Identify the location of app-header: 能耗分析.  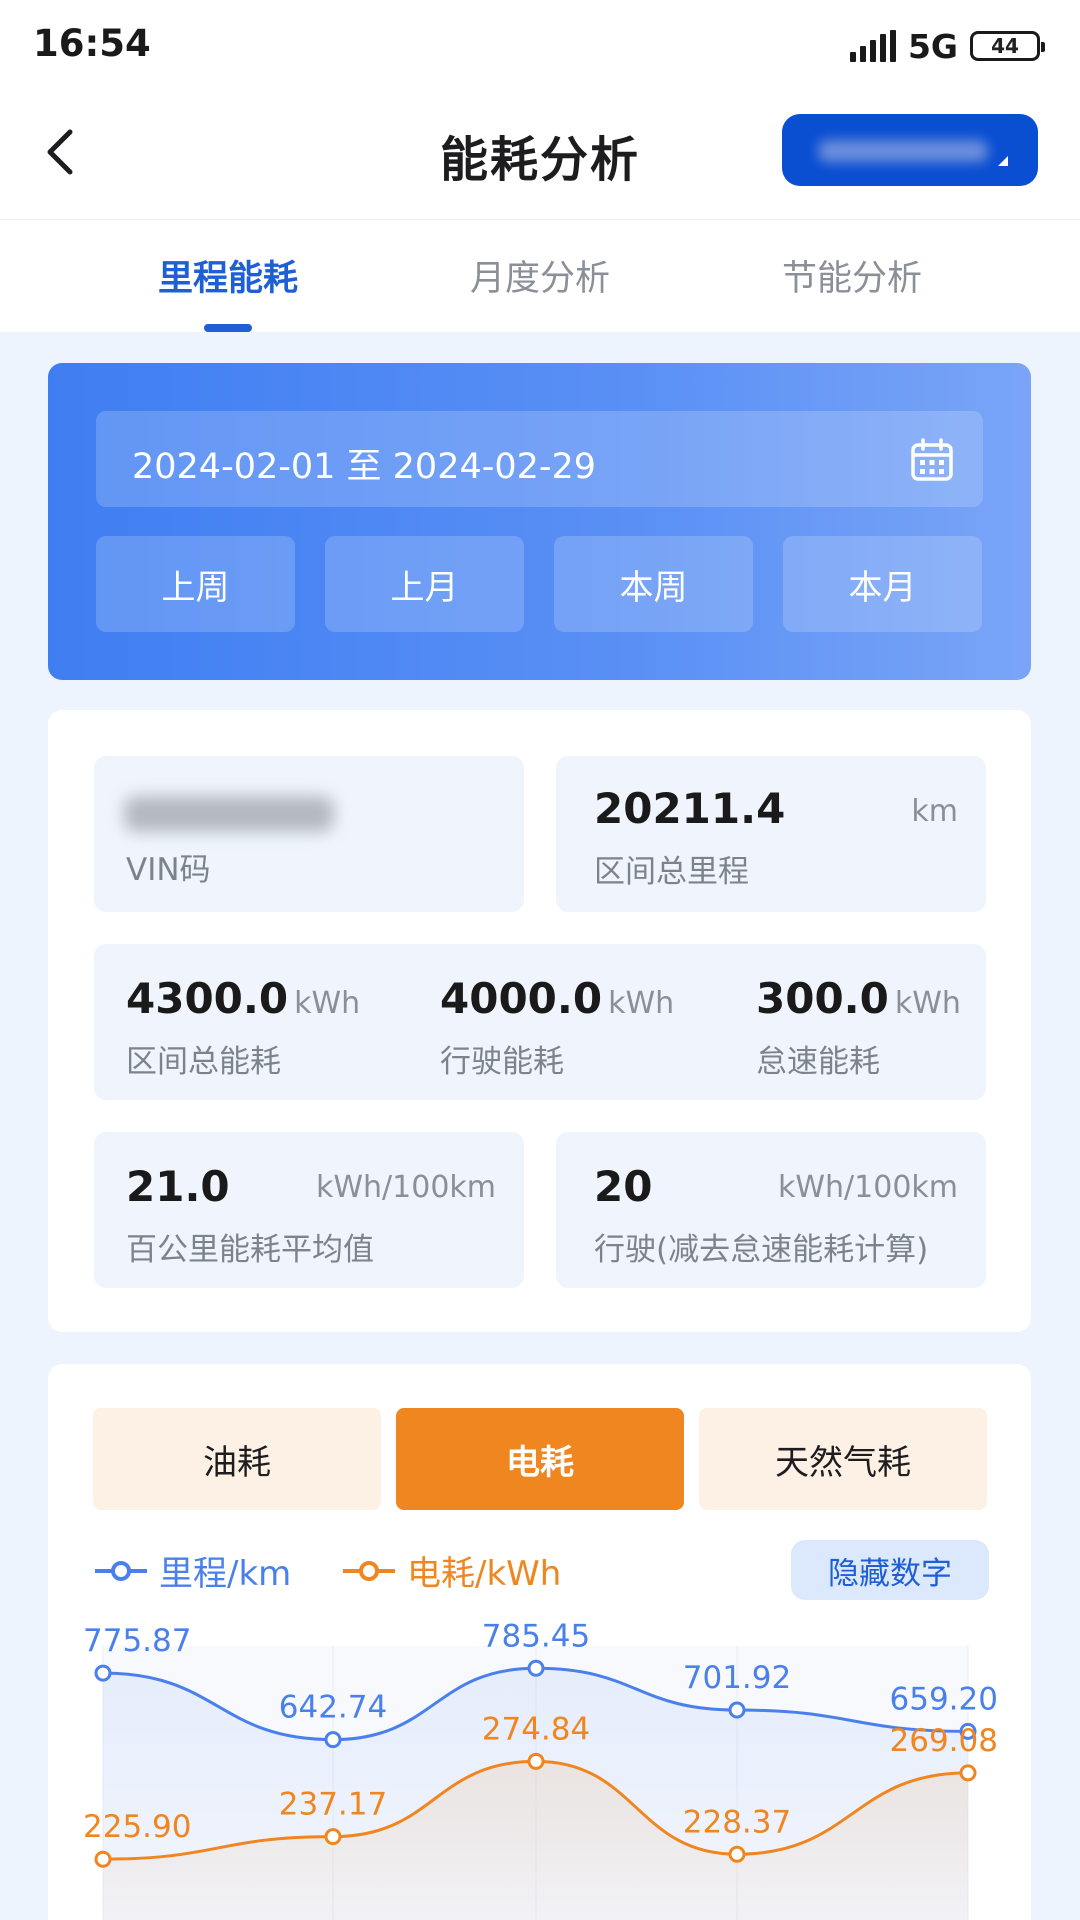
(540, 155).